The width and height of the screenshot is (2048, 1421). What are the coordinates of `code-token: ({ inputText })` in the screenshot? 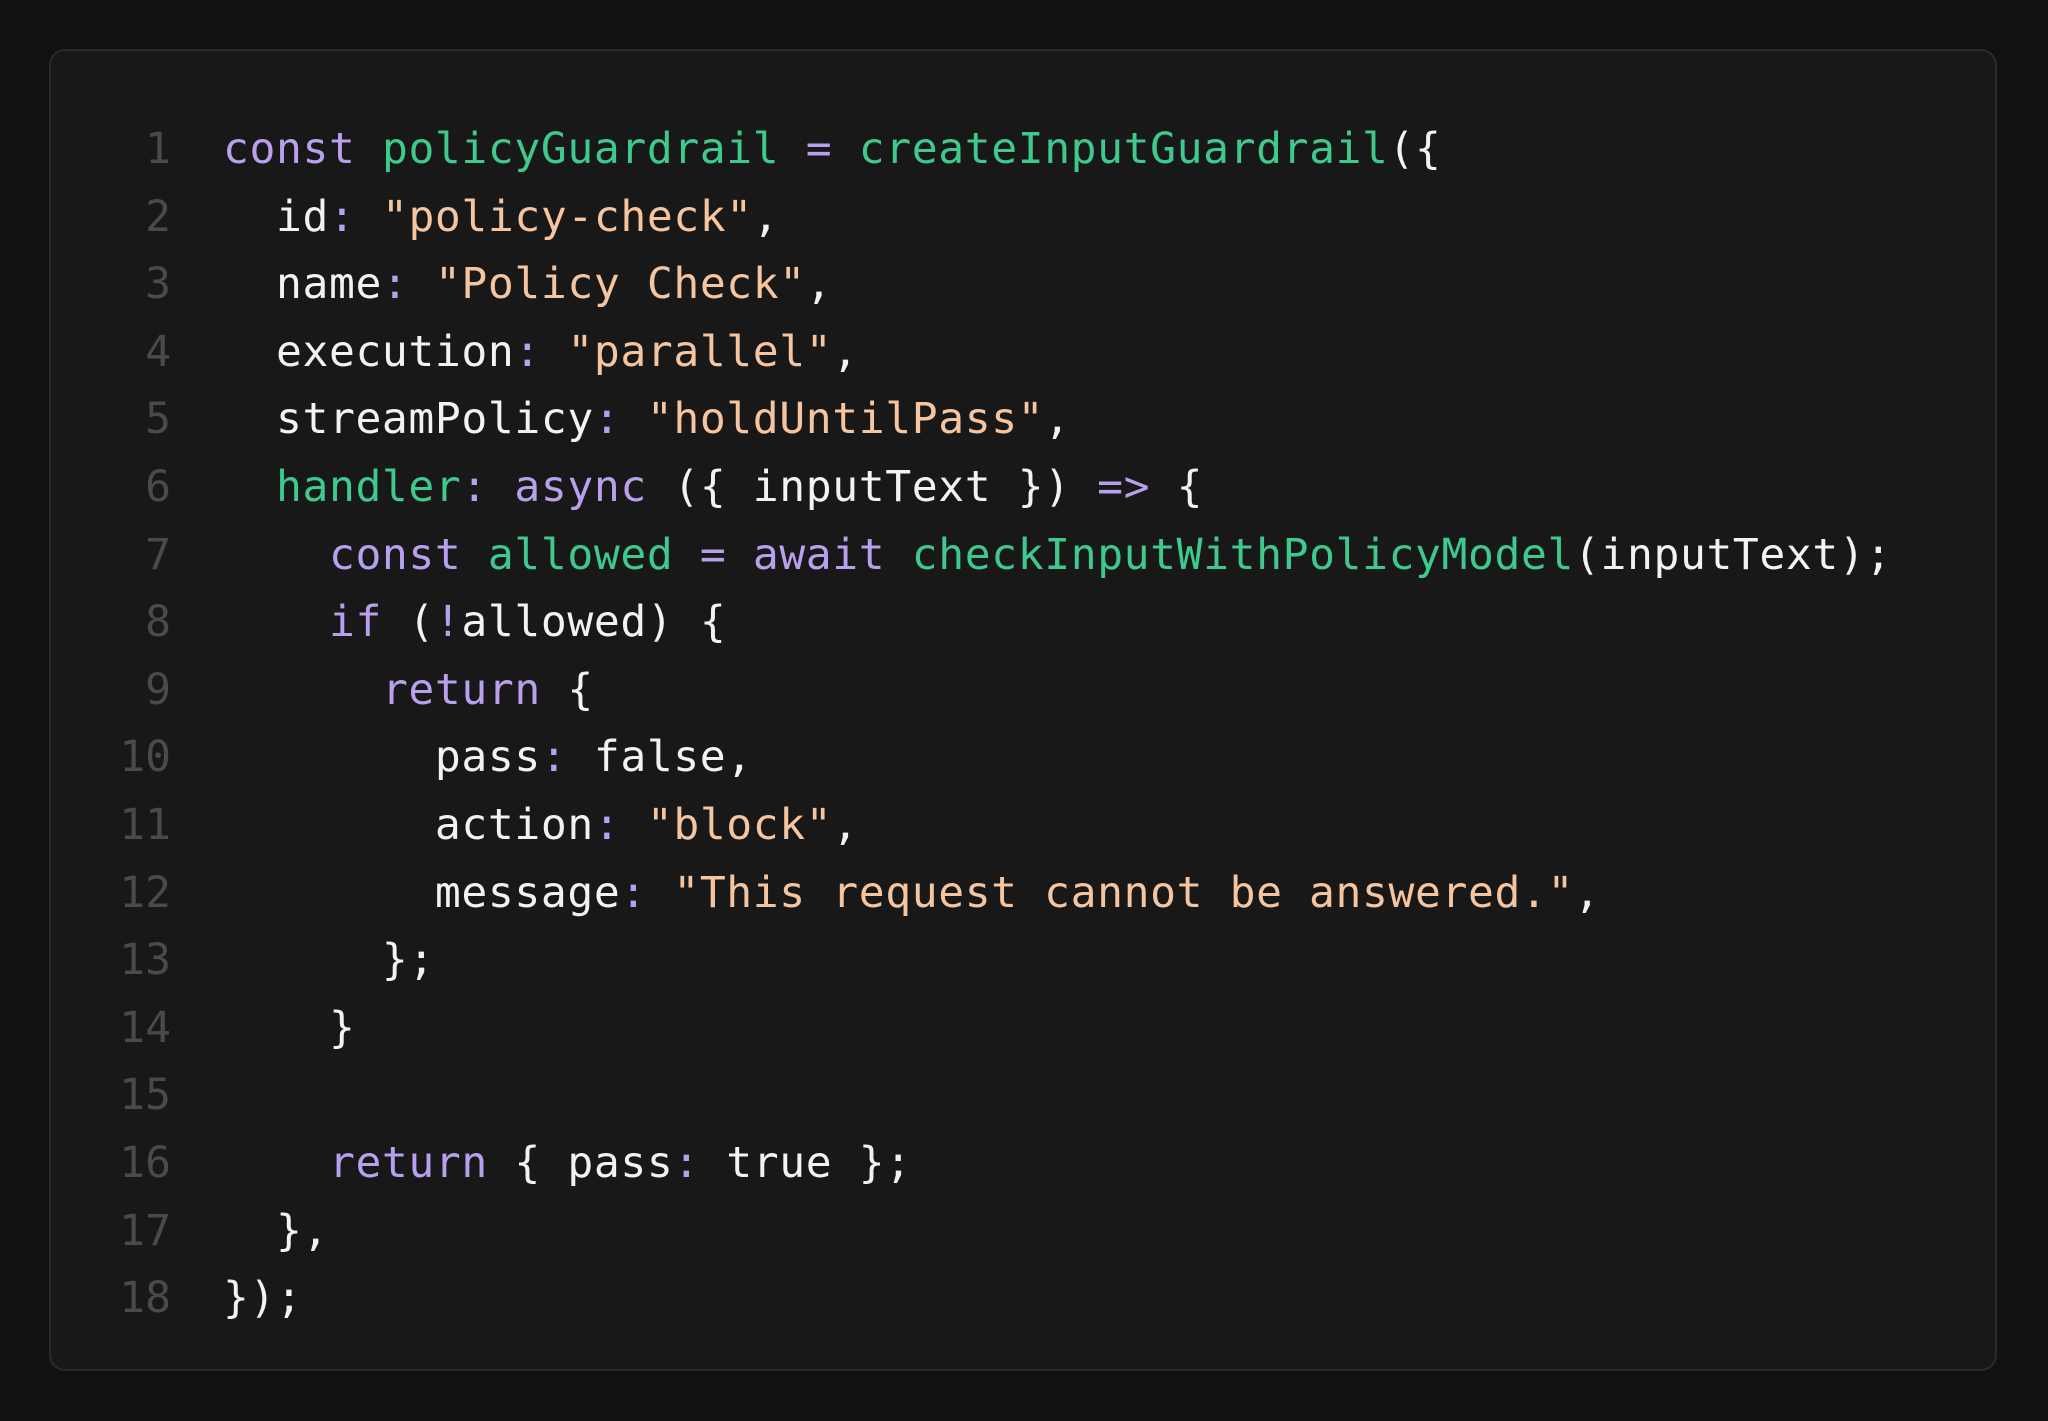 It's located at (872, 486).